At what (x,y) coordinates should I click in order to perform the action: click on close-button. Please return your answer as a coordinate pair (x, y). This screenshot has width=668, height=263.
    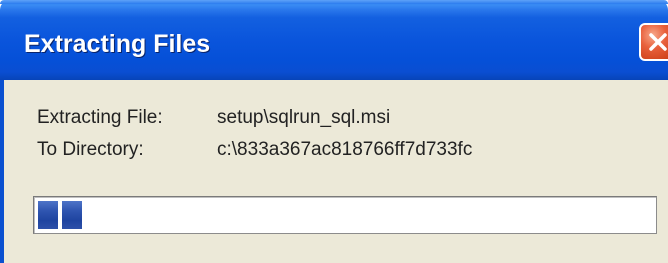
    Looking at the image, I should click on (653, 42).